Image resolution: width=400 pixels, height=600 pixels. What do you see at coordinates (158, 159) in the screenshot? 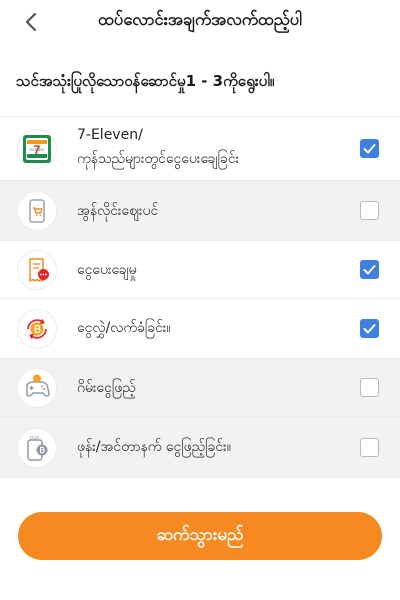
I see `option-label-line2: ကုန်သည်များတွင်ငွေပေးချေခြင်း` at bounding box center [158, 159].